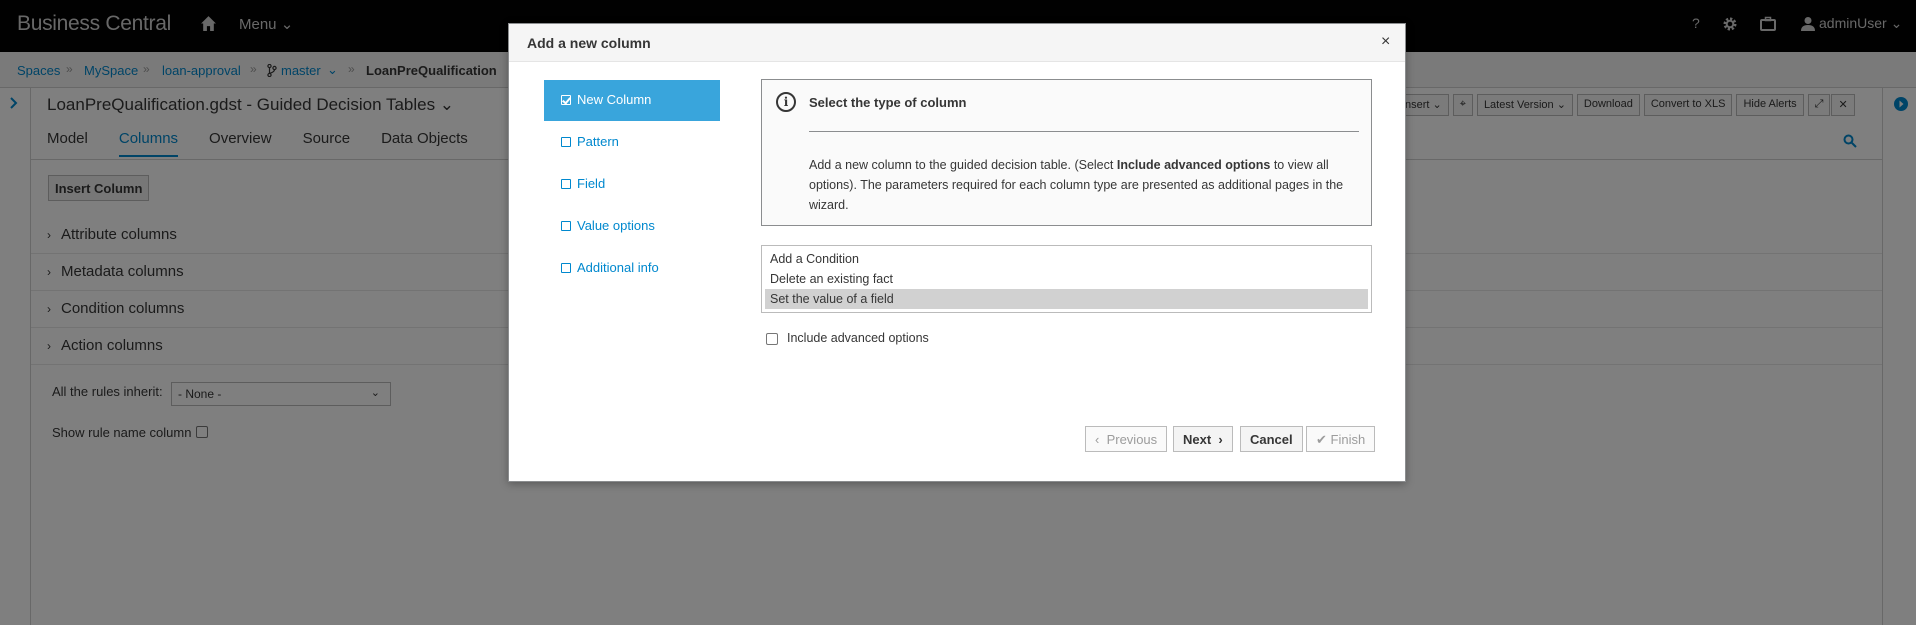 The width and height of the screenshot is (1916, 625). I want to click on button-label: Finish, so click(1348, 439).